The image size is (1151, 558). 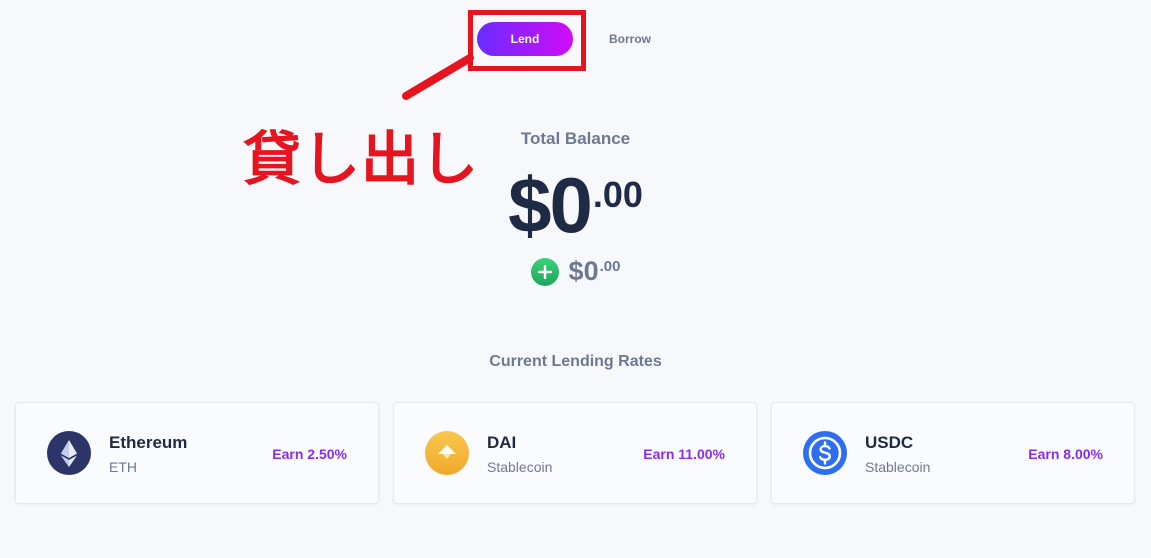 What do you see at coordinates (123, 467) in the screenshot?
I see `coin-subtitle: ETH` at bounding box center [123, 467].